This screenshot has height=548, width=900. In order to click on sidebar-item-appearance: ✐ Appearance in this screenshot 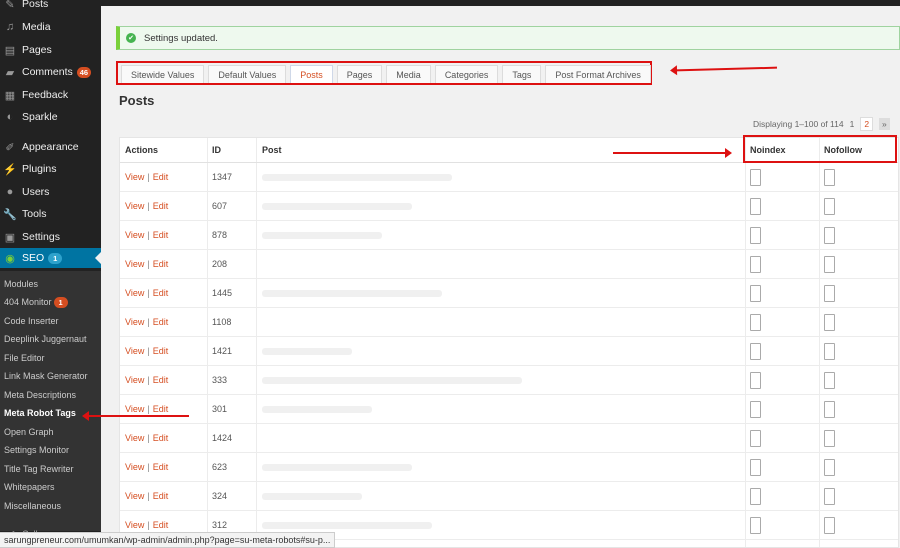, I will do `click(50, 147)`.